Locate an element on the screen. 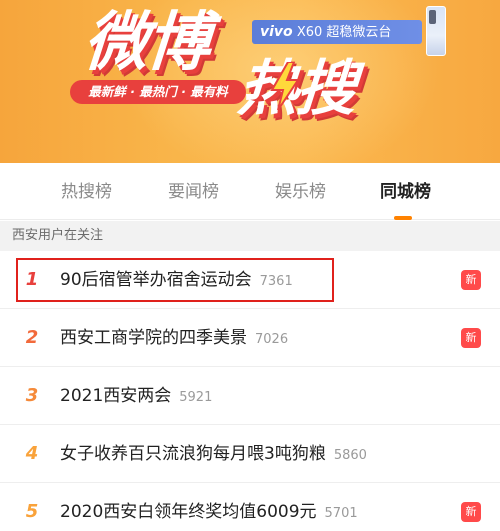 The width and height of the screenshot is (500, 531). sponsor-text: X60 超稳微云台 is located at coordinates (344, 32).